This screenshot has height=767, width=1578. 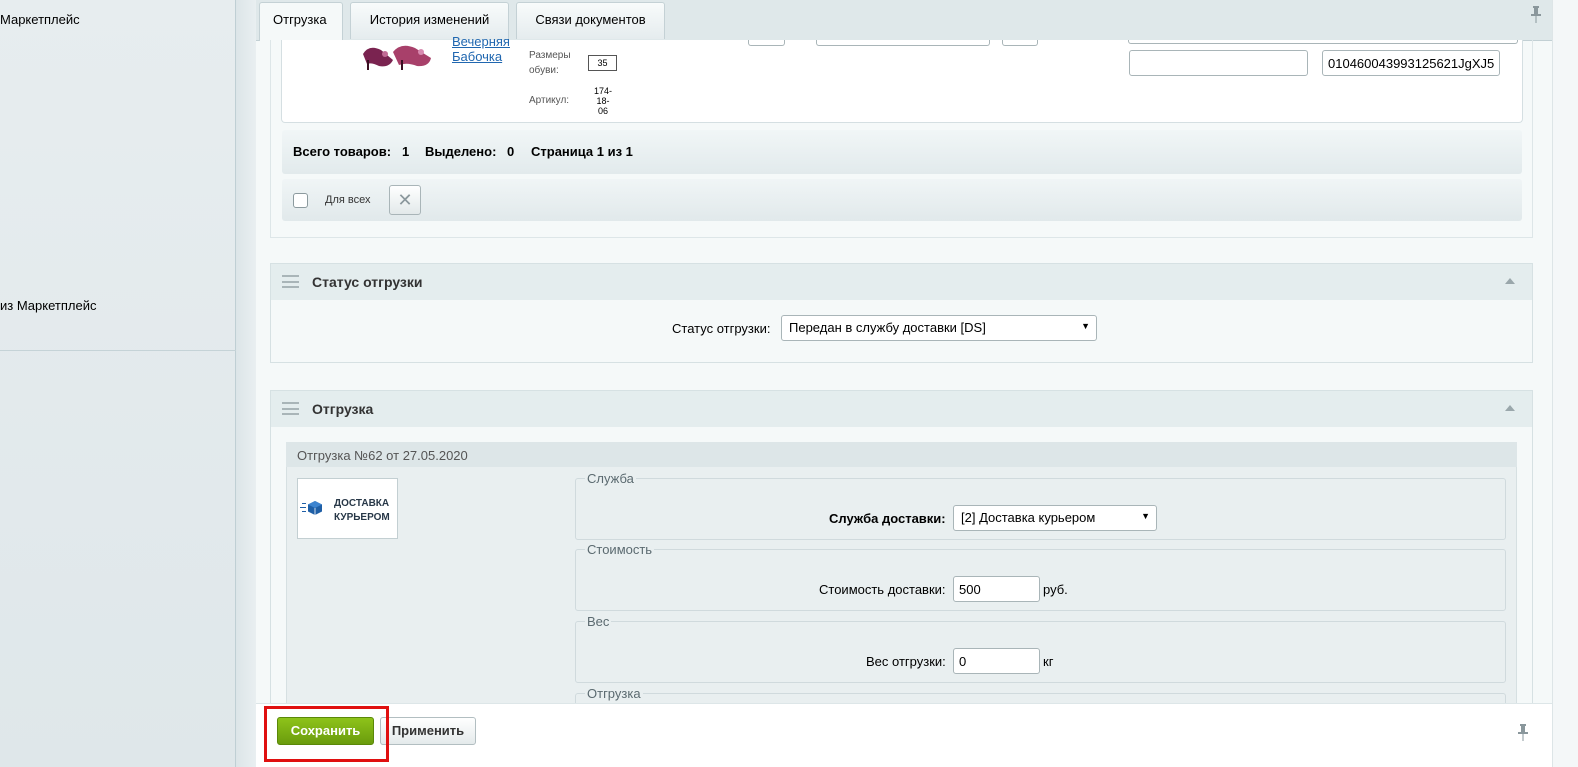 What do you see at coordinates (887, 518) in the screenshot?
I see `service-label: Служба доставки:` at bounding box center [887, 518].